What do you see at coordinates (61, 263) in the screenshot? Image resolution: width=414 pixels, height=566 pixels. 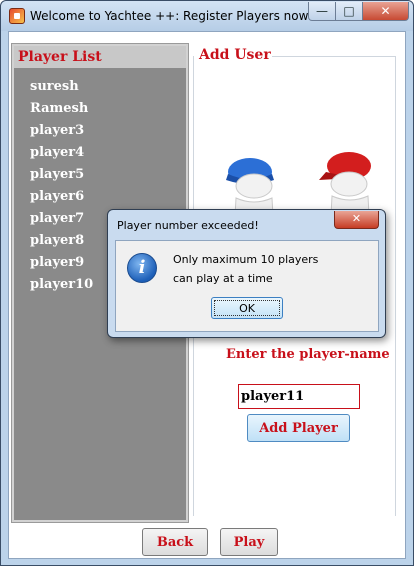 I see `player-list-item: player9` at bounding box center [61, 263].